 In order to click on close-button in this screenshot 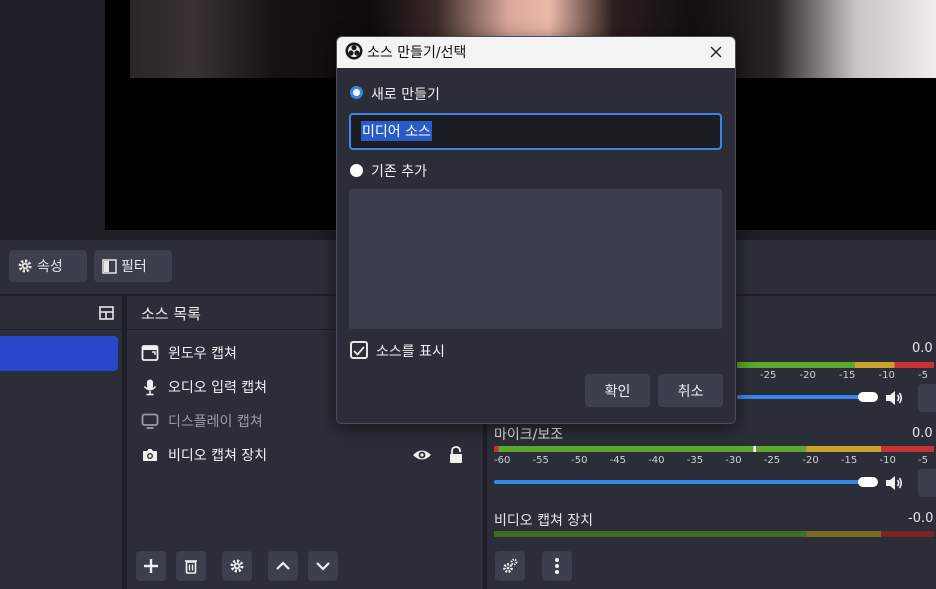, I will do `click(716, 52)`.